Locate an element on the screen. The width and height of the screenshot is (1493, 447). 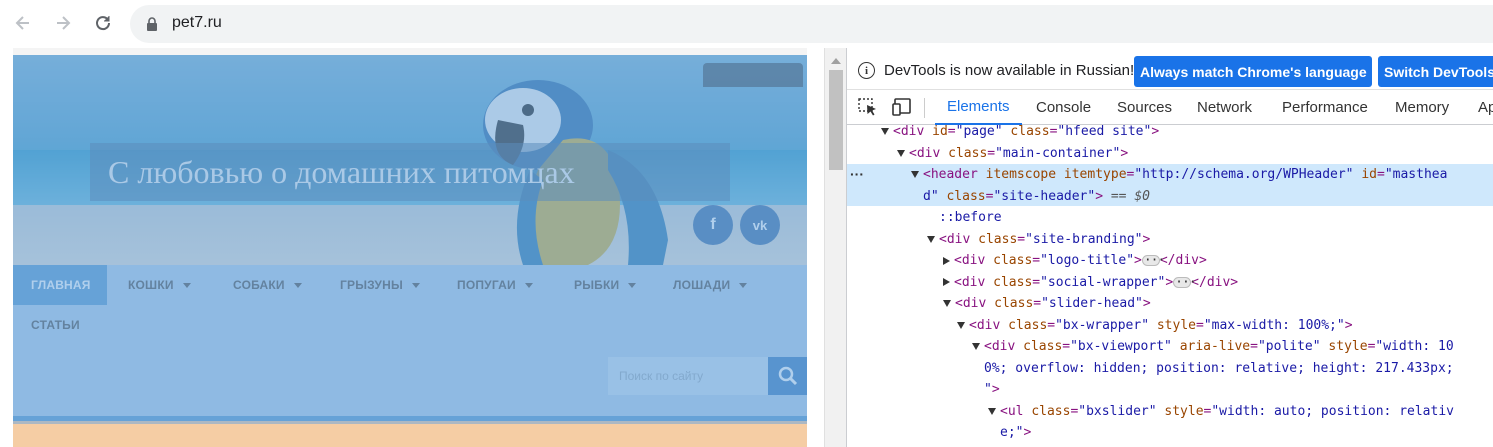
dom-node-slider-head: <div class="slider-head"> is located at coordinates (1170, 303).